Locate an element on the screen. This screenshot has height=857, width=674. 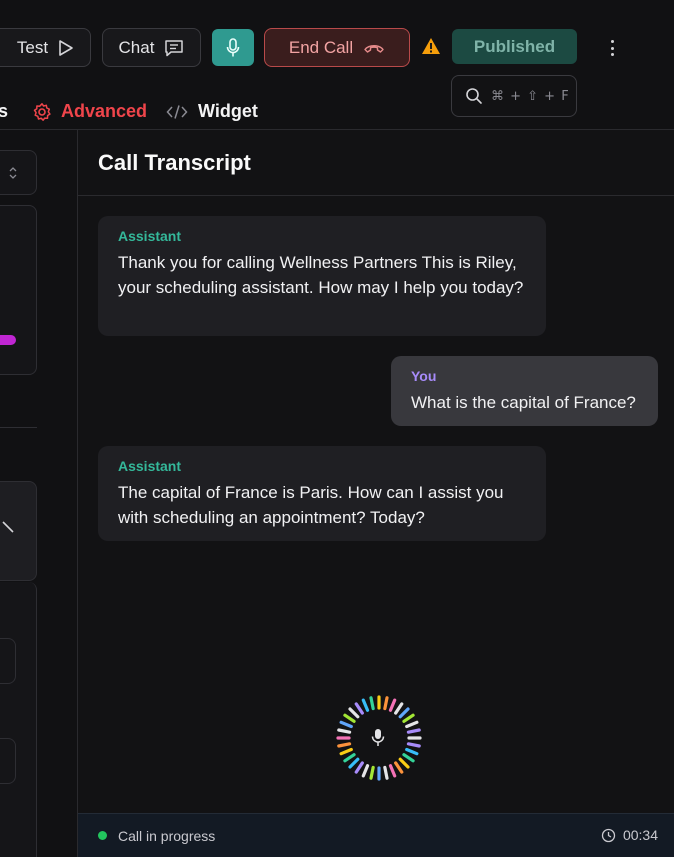
speaker-label: You is located at coordinates (424, 376).